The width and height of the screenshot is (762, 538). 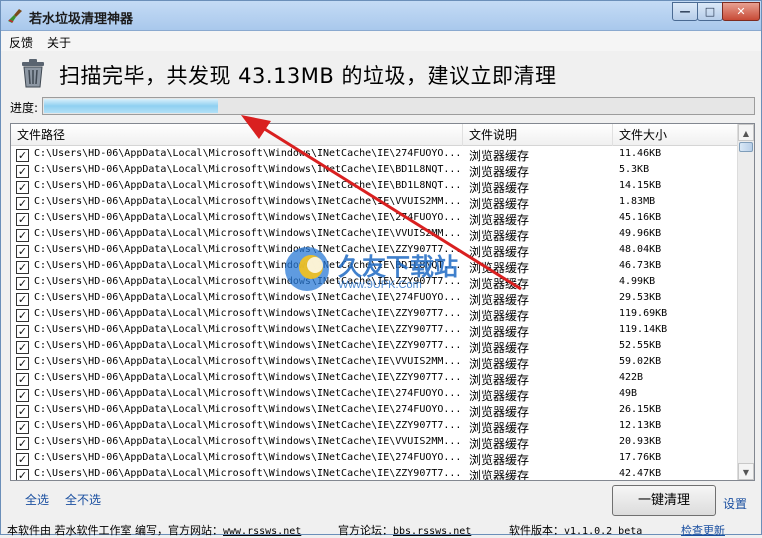 I want to click on row-size: 46.73KB, so click(x=640, y=265).